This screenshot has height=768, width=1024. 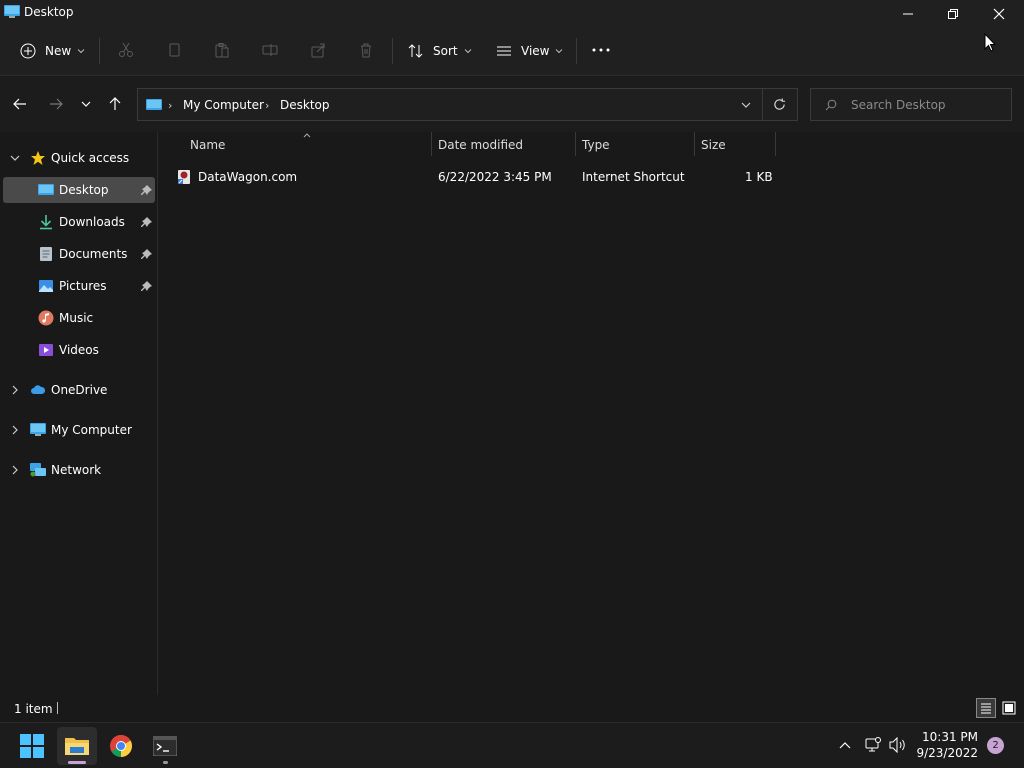 I want to click on refresh-icon, so click(x=779, y=104).